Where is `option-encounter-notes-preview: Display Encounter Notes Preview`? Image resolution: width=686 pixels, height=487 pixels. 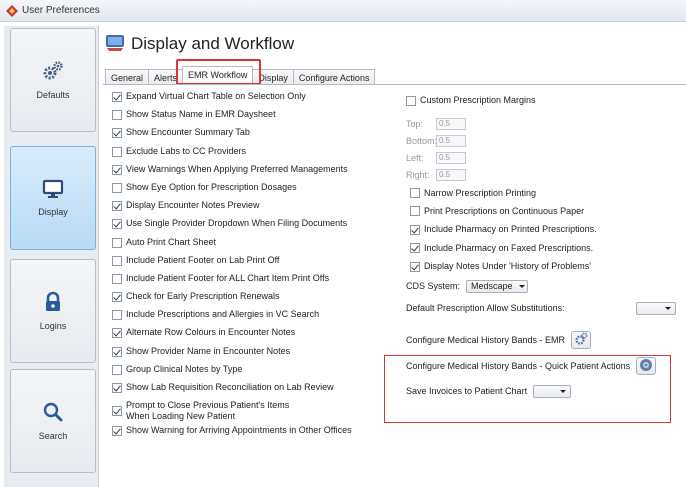 option-encounter-notes-preview: Display Encounter Notes Preview is located at coordinates (249, 209).